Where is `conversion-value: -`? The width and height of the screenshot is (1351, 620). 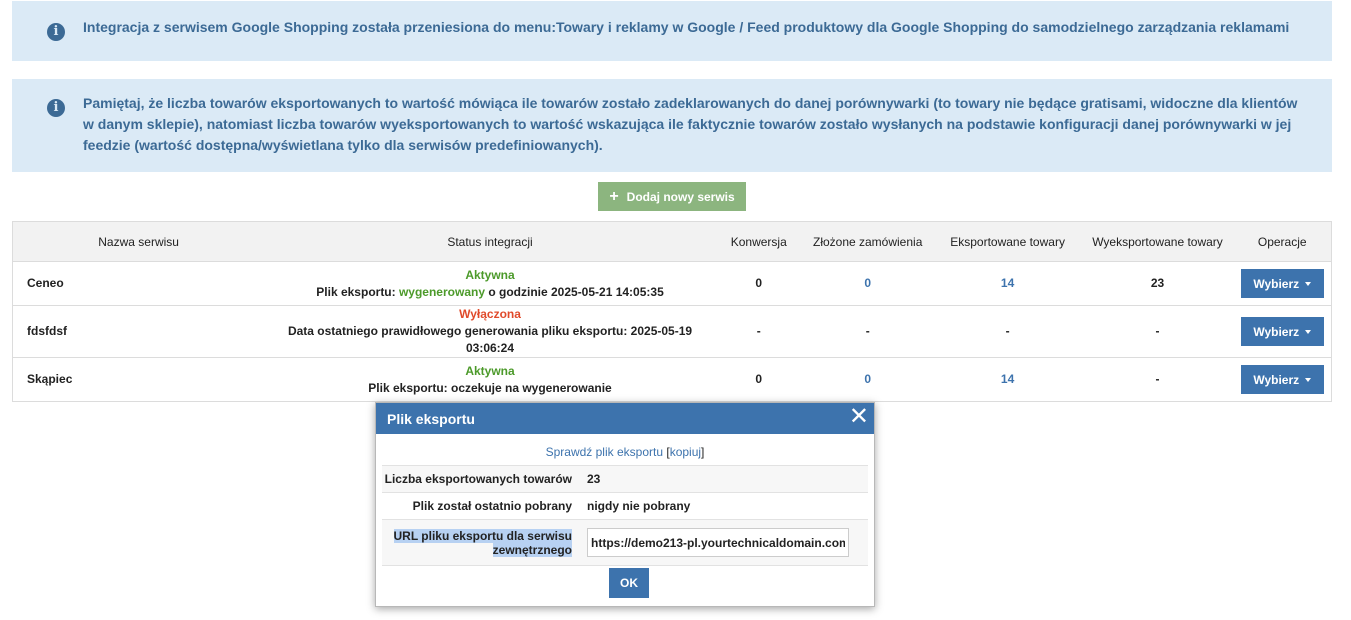 conversion-value: - is located at coordinates (758, 331).